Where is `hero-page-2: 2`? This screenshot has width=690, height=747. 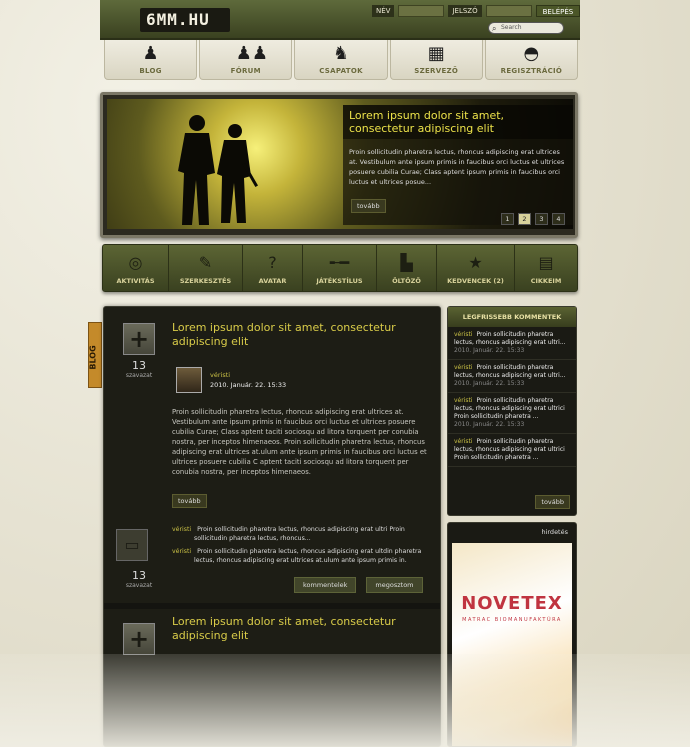
hero-page-2: 2 is located at coordinates (524, 219).